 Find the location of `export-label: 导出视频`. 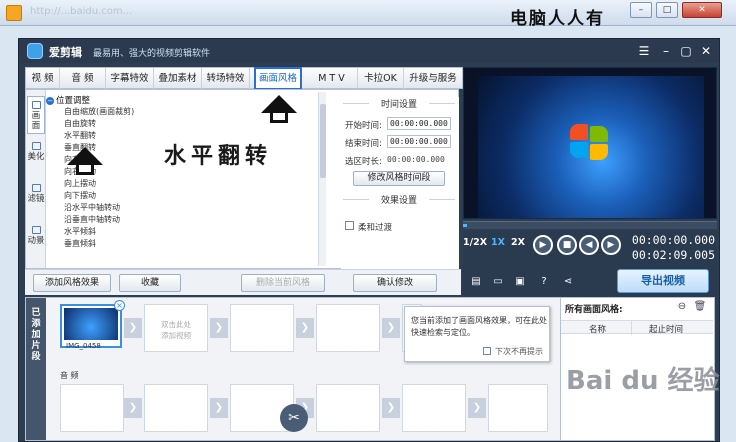

export-label: 导出视频 is located at coordinates (663, 280).